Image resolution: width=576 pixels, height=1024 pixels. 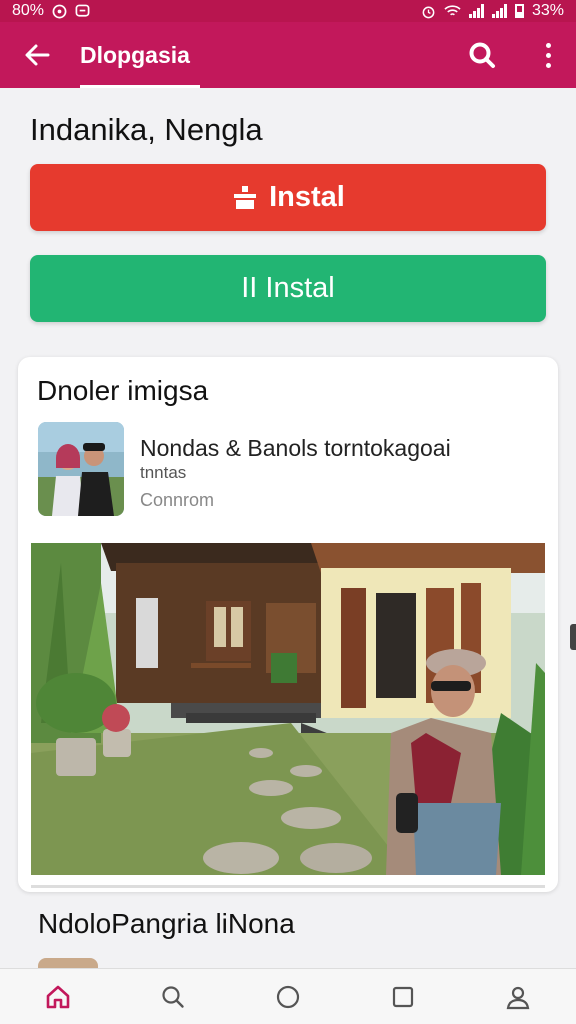 I want to click on chat-icon, so click(x=82, y=11).